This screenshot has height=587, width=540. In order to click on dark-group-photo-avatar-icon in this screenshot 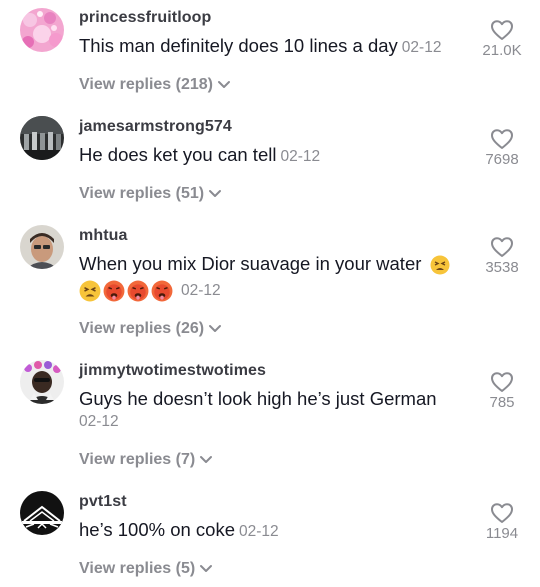, I will do `click(42, 138)`.